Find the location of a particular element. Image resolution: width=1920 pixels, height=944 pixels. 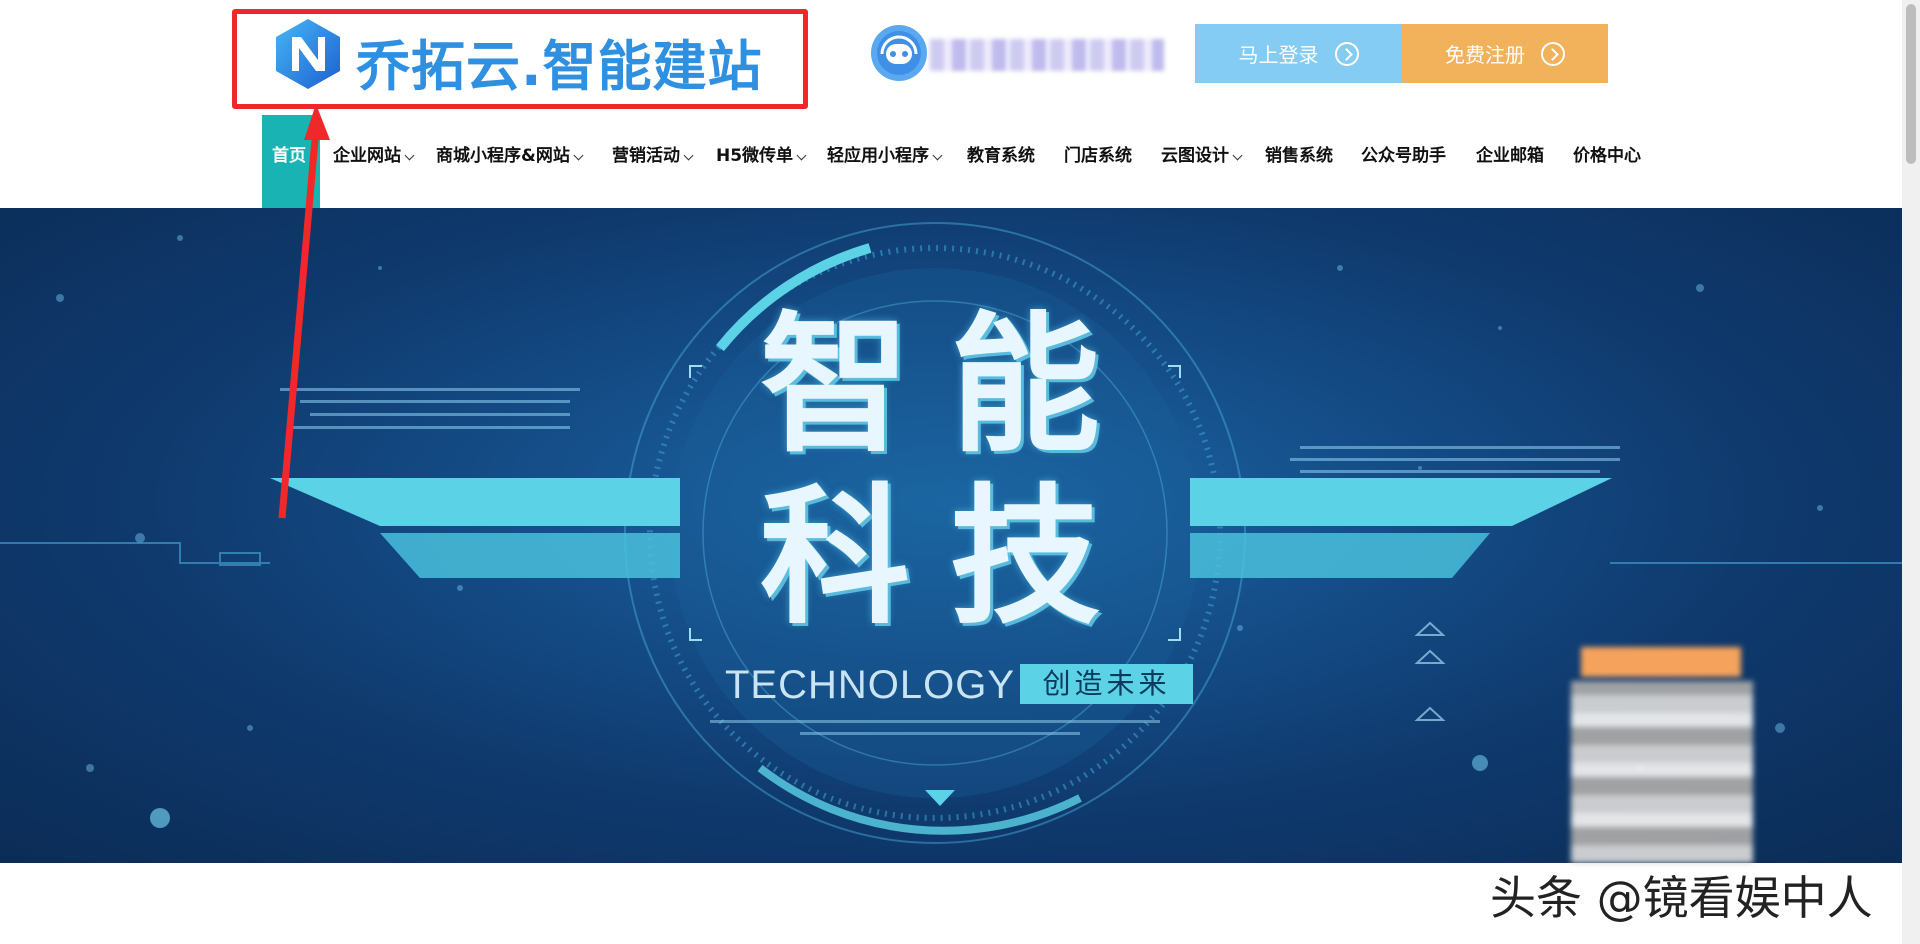

watermark-text: 头条 @镜看娱中人 is located at coordinates (1681, 898).